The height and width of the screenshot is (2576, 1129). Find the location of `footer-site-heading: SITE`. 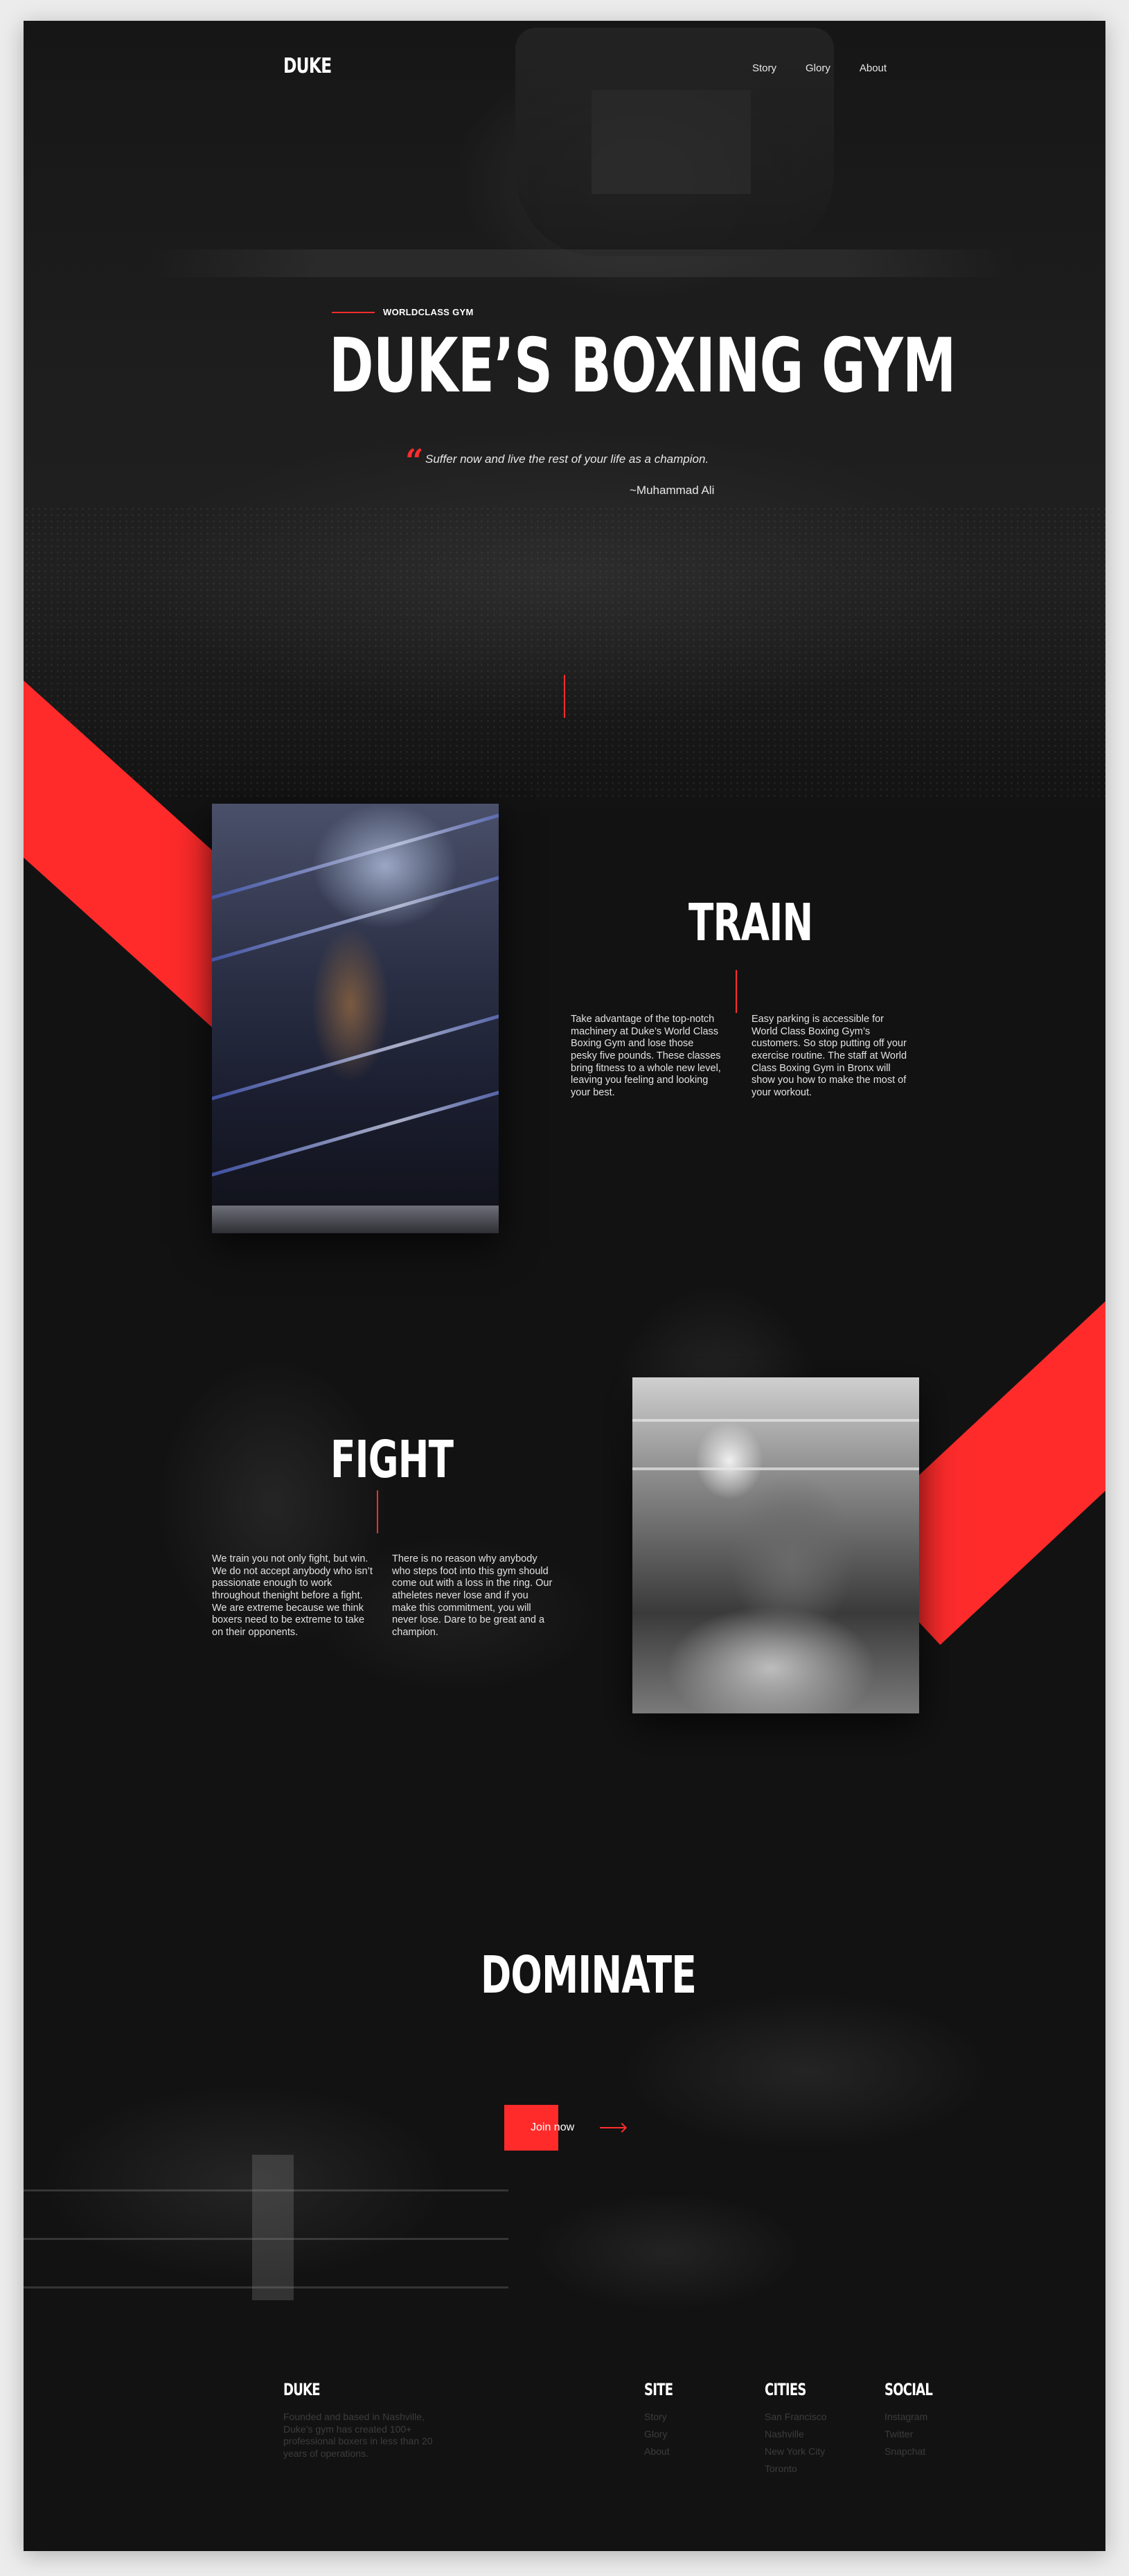

footer-site-heading: SITE is located at coordinates (658, 2389).